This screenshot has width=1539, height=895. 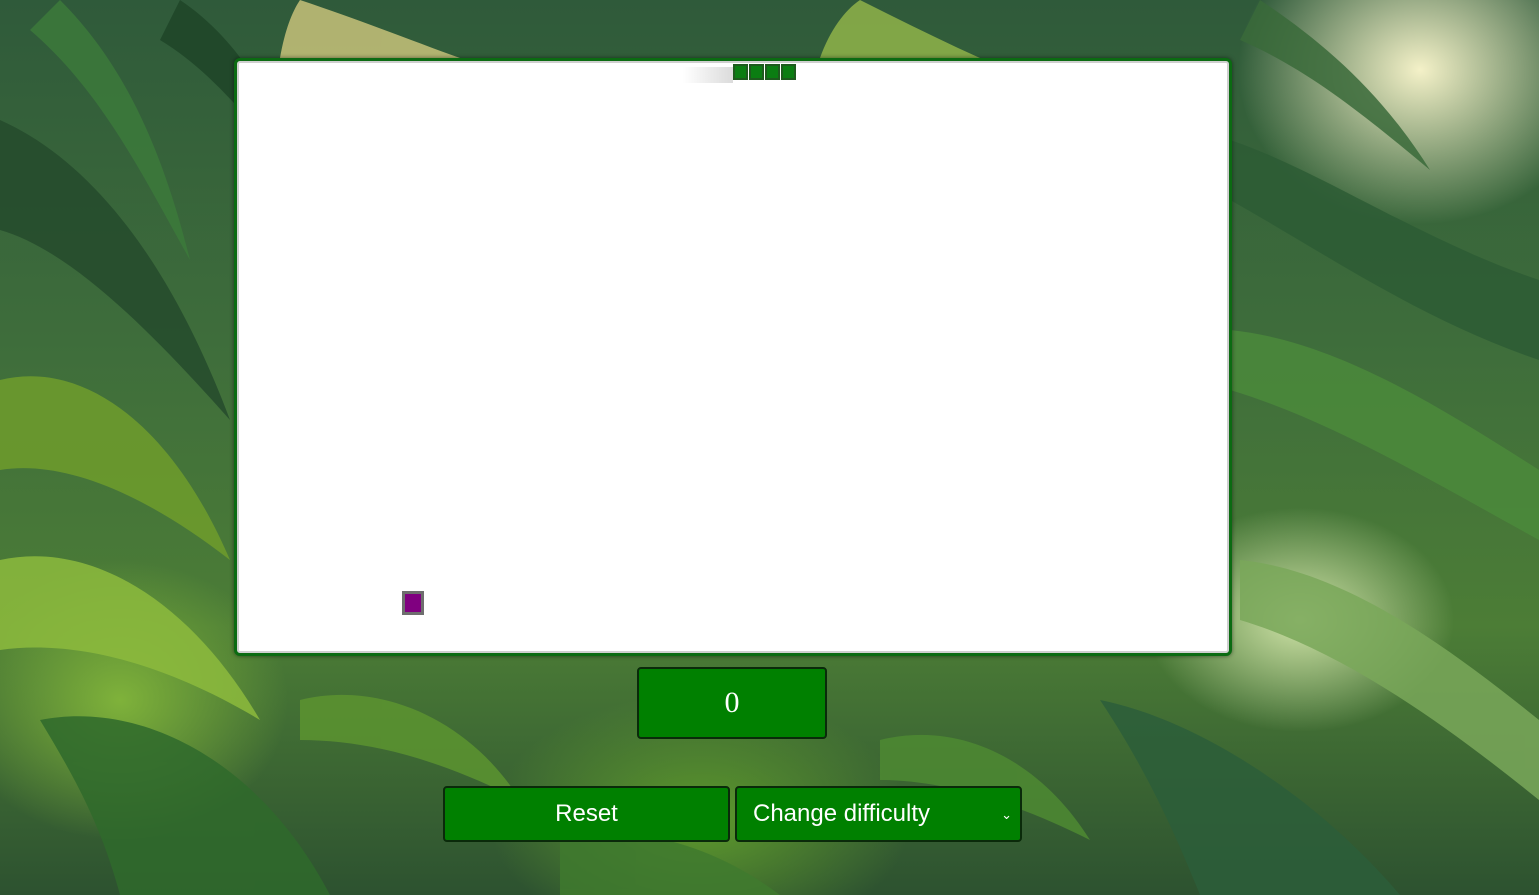 What do you see at coordinates (841, 813) in the screenshot?
I see `difficulty-label: Change difficulty` at bounding box center [841, 813].